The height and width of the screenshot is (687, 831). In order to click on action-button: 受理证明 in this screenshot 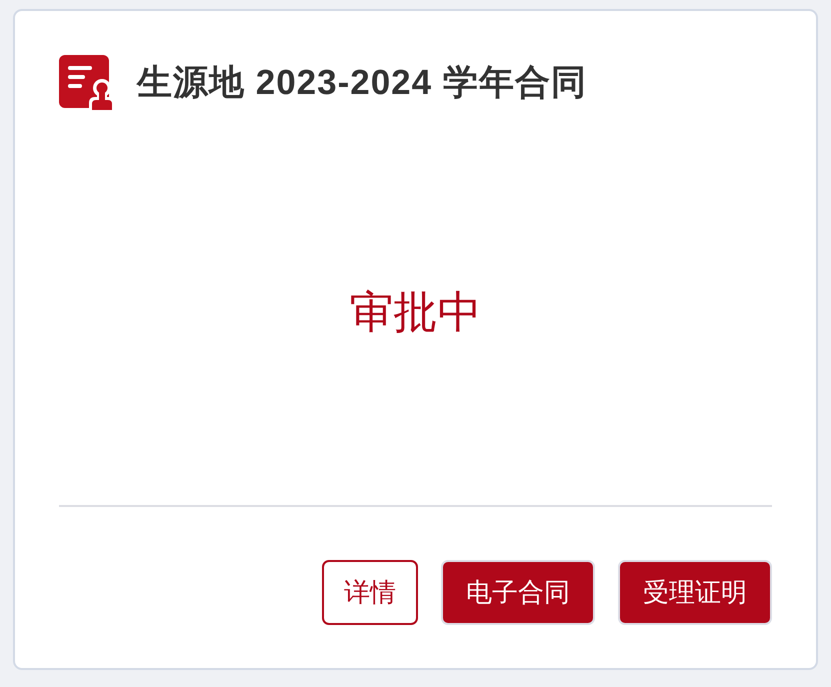, I will do `click(695, 592)`.